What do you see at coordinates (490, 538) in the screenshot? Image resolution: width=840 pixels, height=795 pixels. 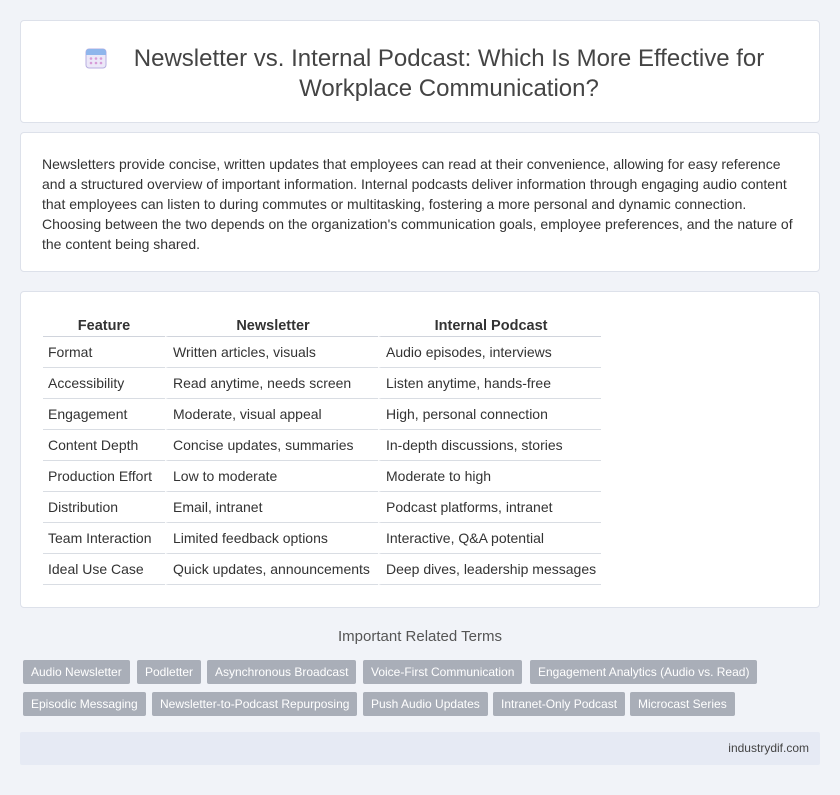 I see `table-cell: Interactive, Q&A potential` at bounding box center [490, 538].